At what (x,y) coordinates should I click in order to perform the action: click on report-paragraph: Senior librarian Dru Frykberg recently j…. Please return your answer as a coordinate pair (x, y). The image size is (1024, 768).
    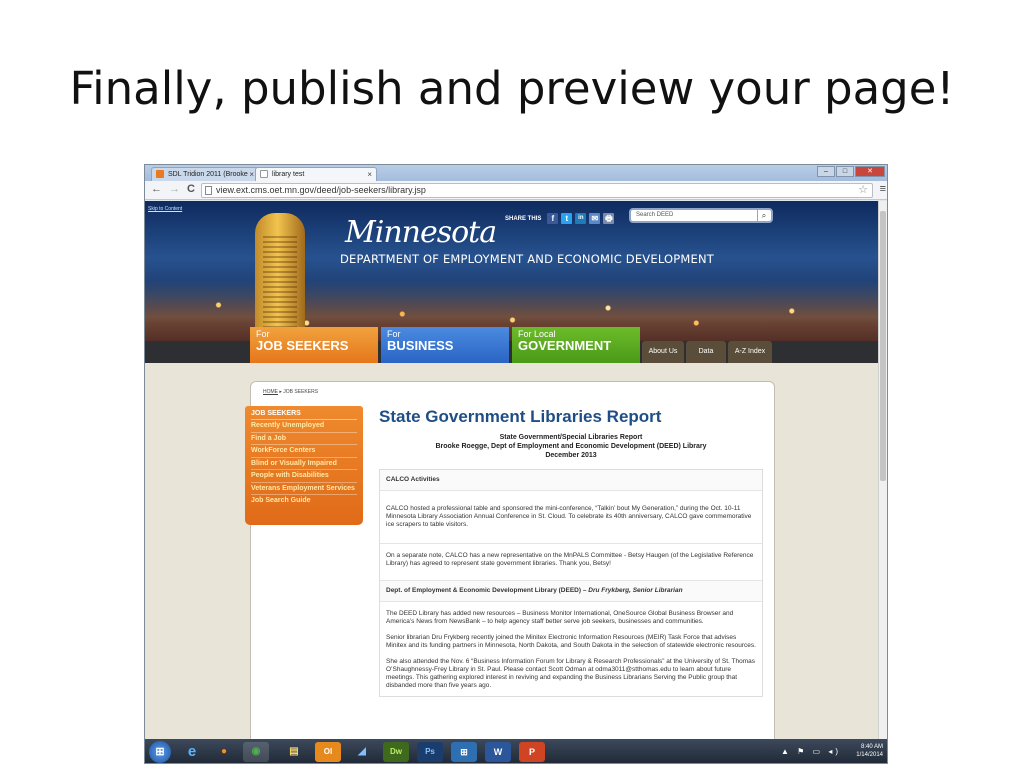
    Looking at the image, I should click on (571, 641).